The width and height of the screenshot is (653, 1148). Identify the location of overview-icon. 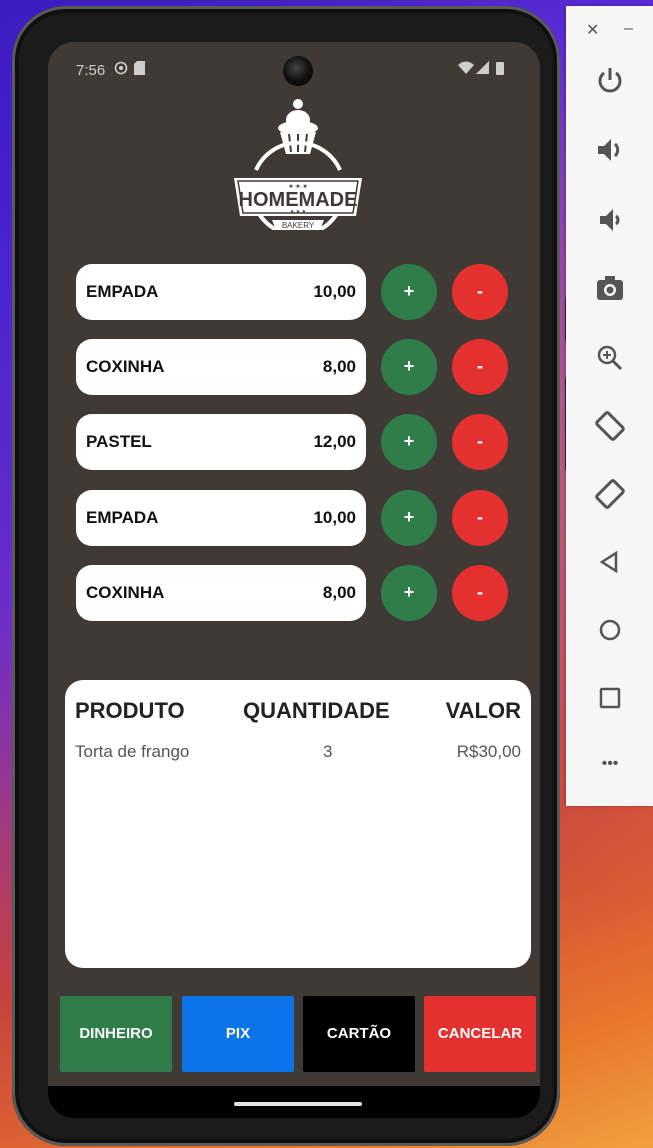
(610, 698).